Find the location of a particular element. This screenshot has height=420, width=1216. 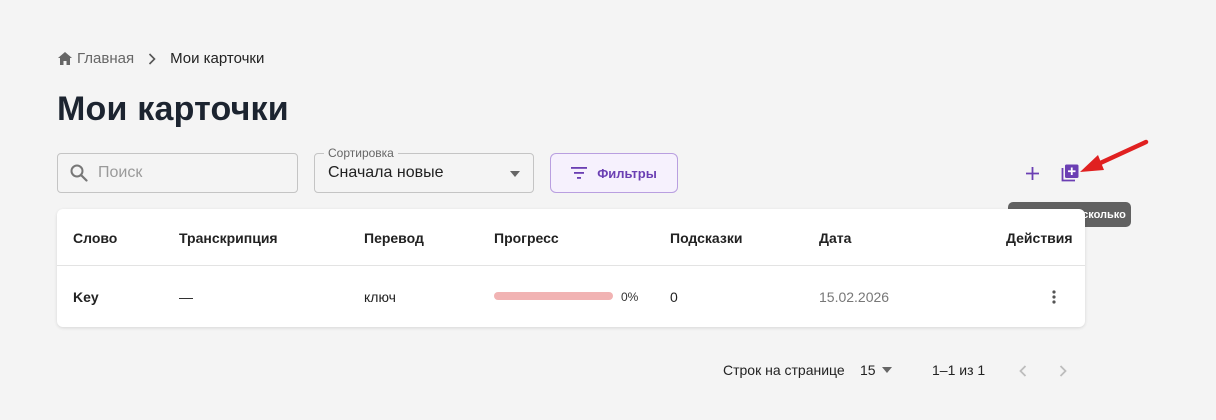

sort-select: Сортировка Сначала новые is located at coordinates (424, 169).